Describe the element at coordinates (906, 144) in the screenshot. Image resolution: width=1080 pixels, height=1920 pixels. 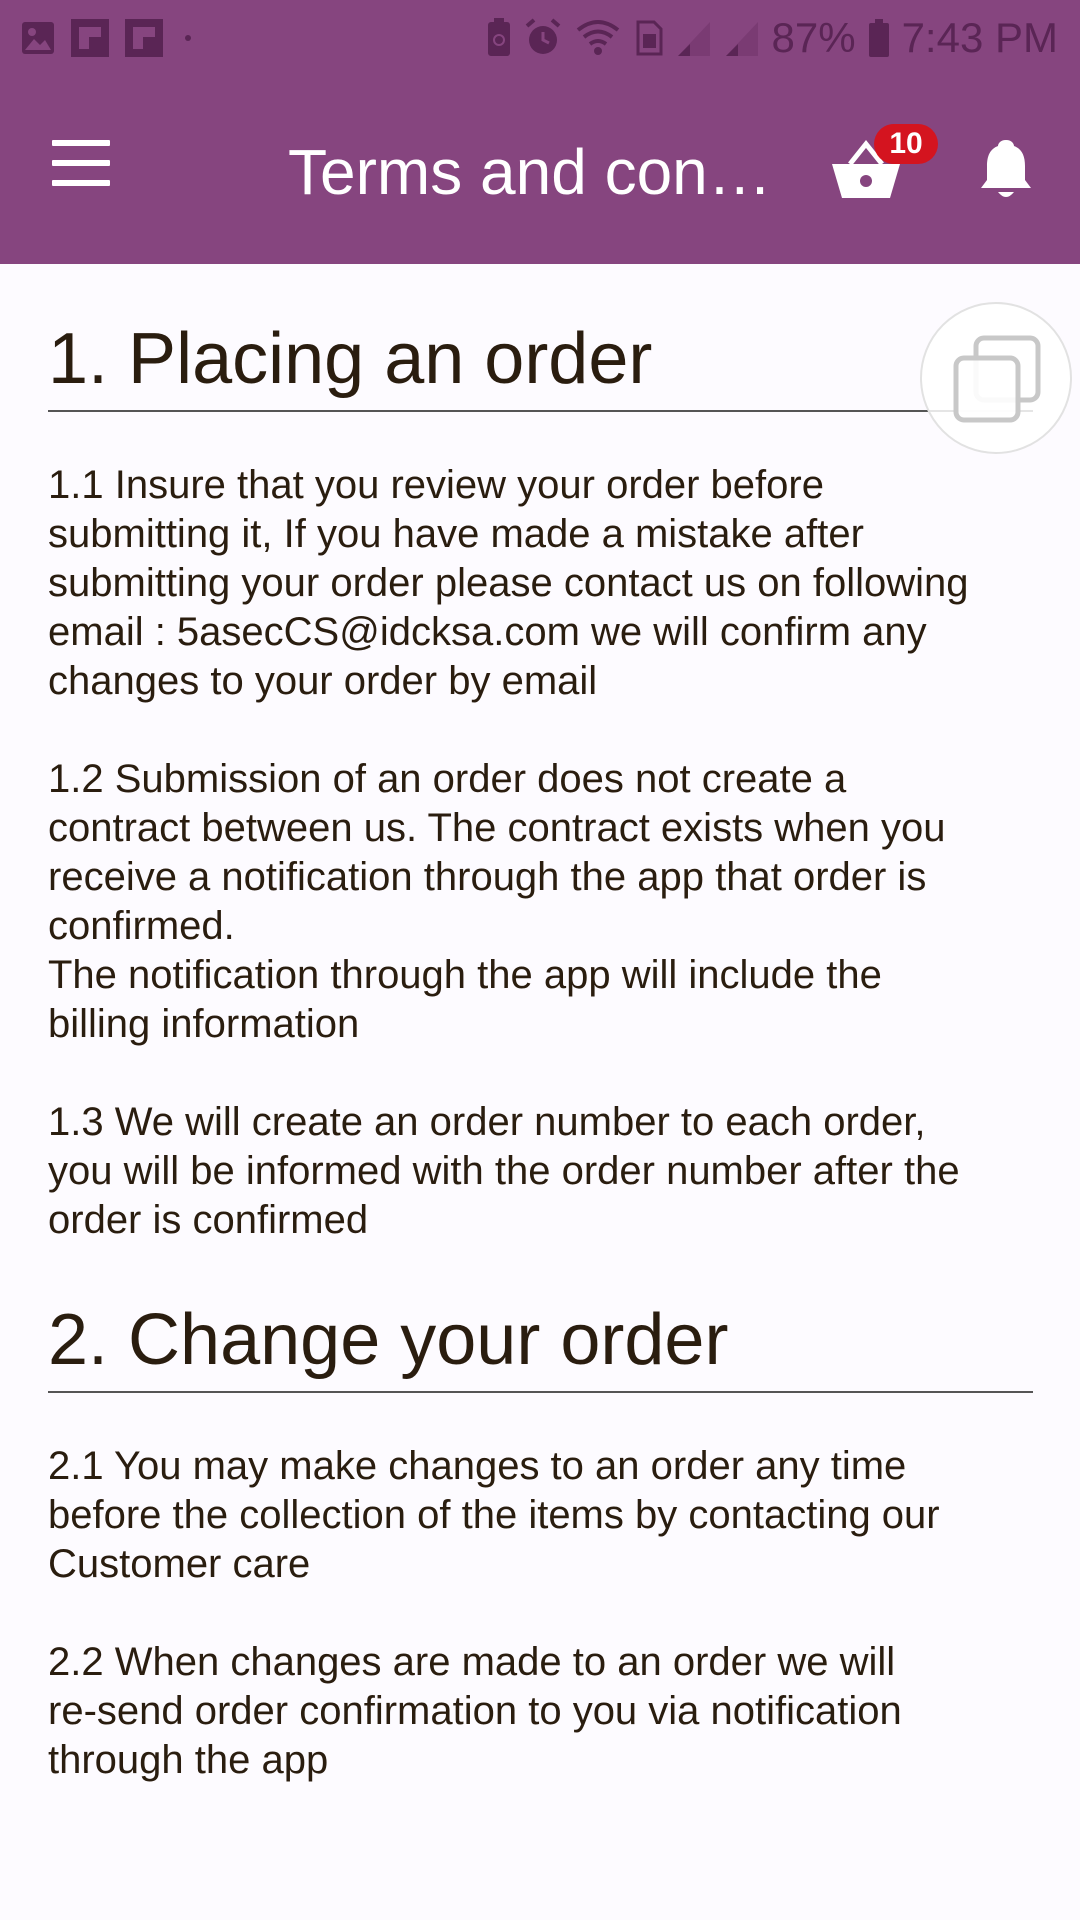
I see `cart-count-badge: 10` at that location.